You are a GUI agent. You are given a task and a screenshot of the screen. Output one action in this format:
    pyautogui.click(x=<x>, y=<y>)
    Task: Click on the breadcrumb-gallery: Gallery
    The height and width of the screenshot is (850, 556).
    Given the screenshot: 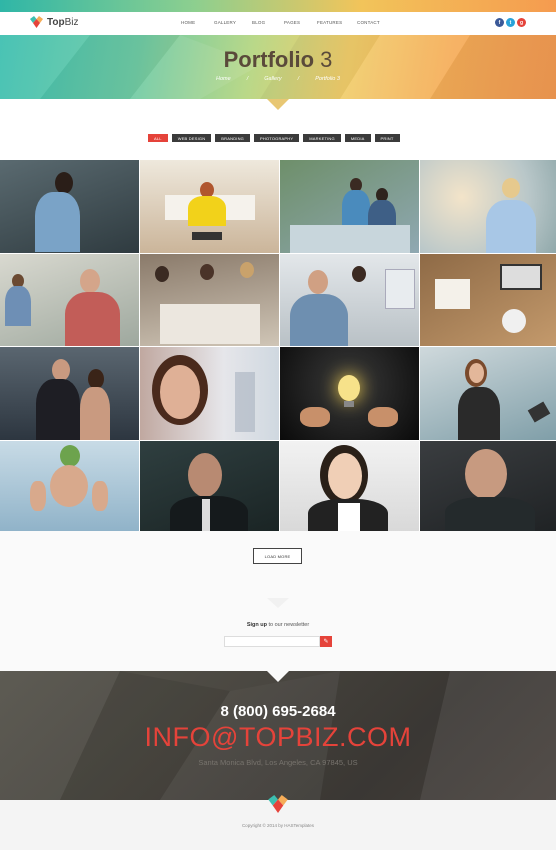 What is the action you would take?
    pyautogui.click(x=272, y=79)
    